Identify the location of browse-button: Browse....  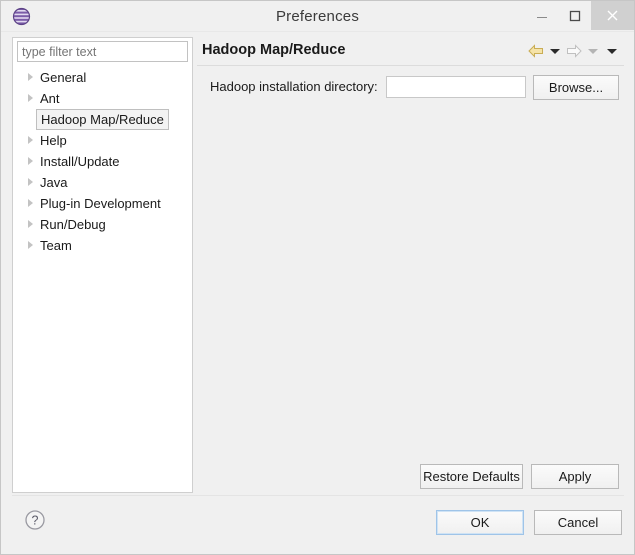
(576, 87).